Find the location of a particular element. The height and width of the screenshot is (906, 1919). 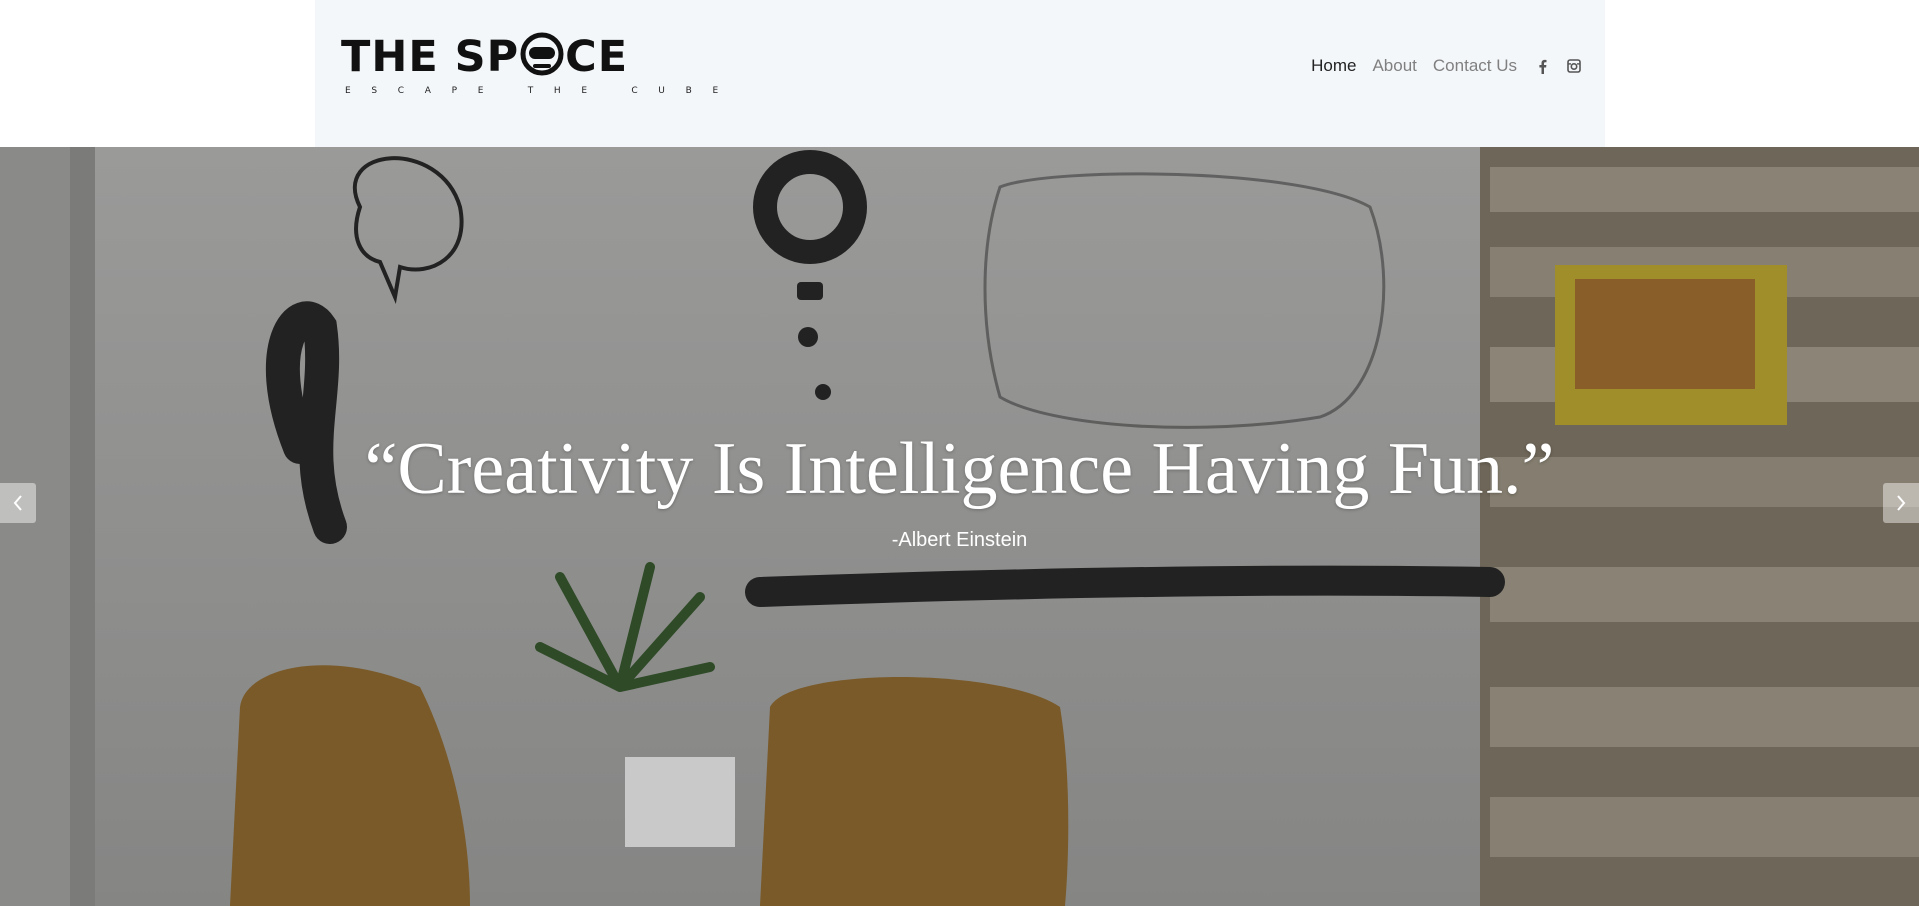

slider-next-button is located at coordinates (1901, 503).